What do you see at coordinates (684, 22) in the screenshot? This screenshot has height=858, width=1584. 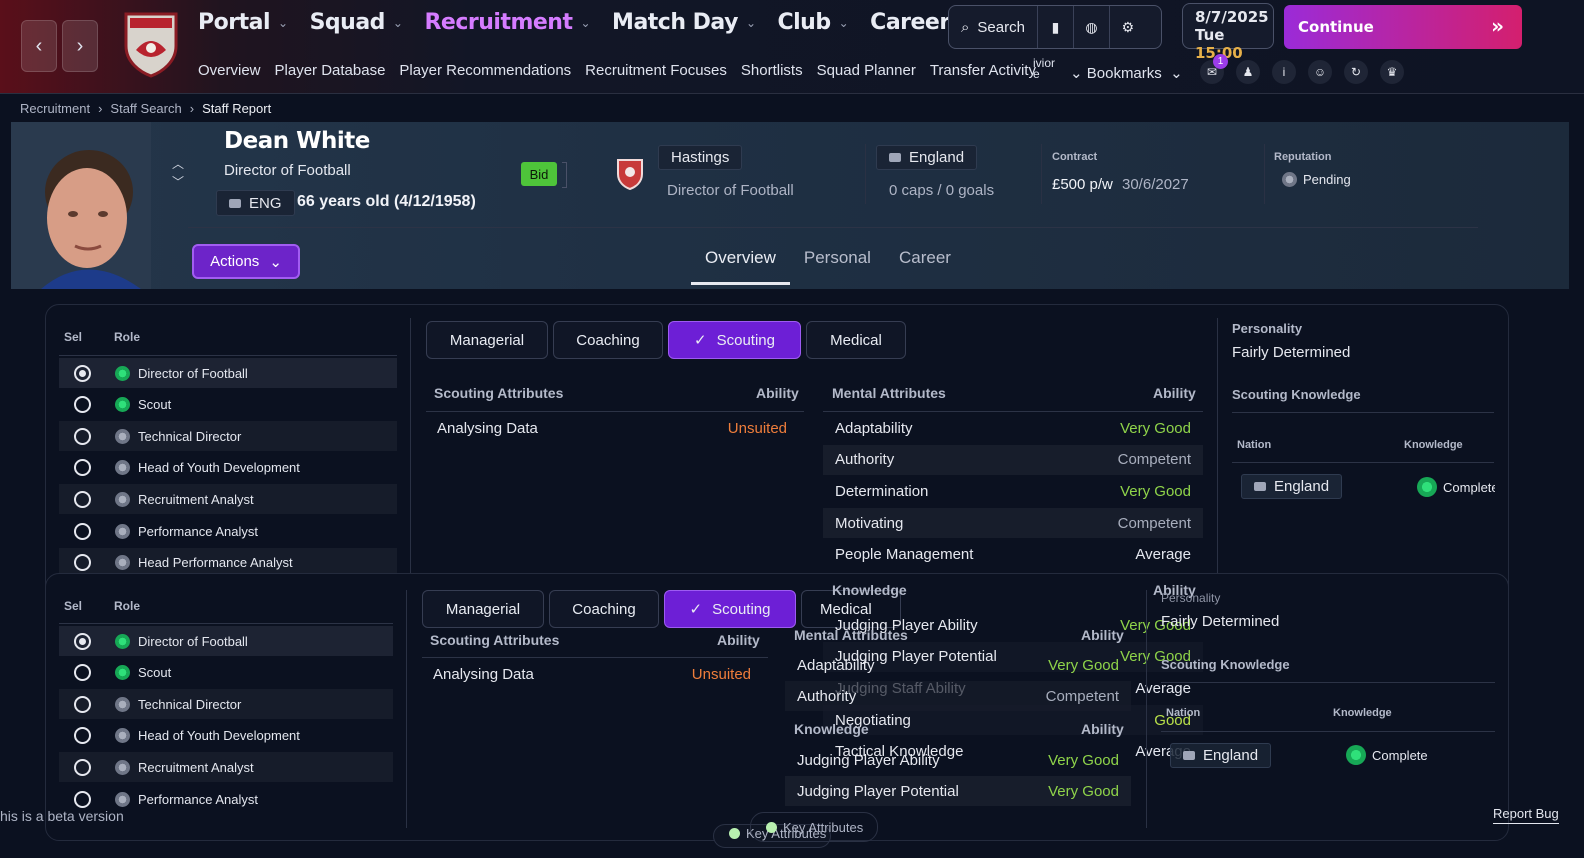 I see `nav-match-day: Match Day ⌄` at bounding box center [684, 22].